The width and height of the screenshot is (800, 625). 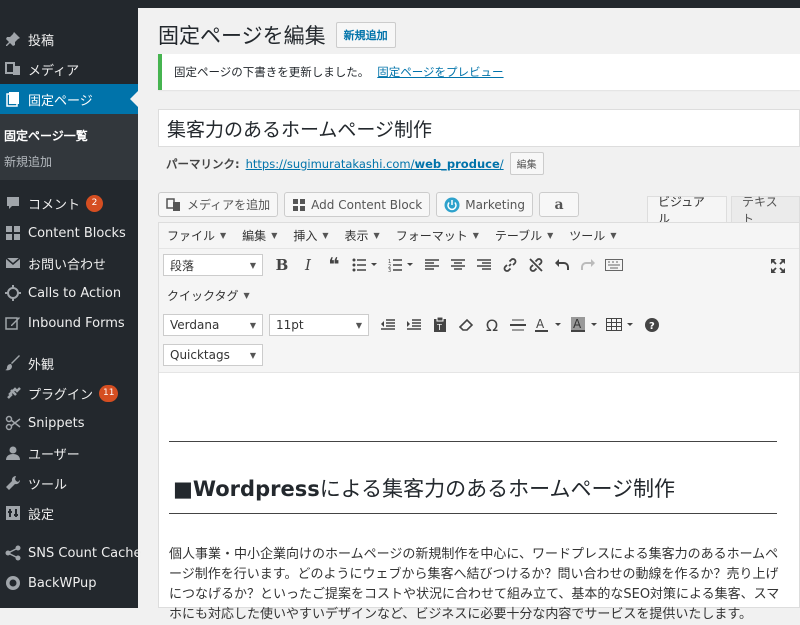 I want to click on mail-icon, so click(x=13, y=263).